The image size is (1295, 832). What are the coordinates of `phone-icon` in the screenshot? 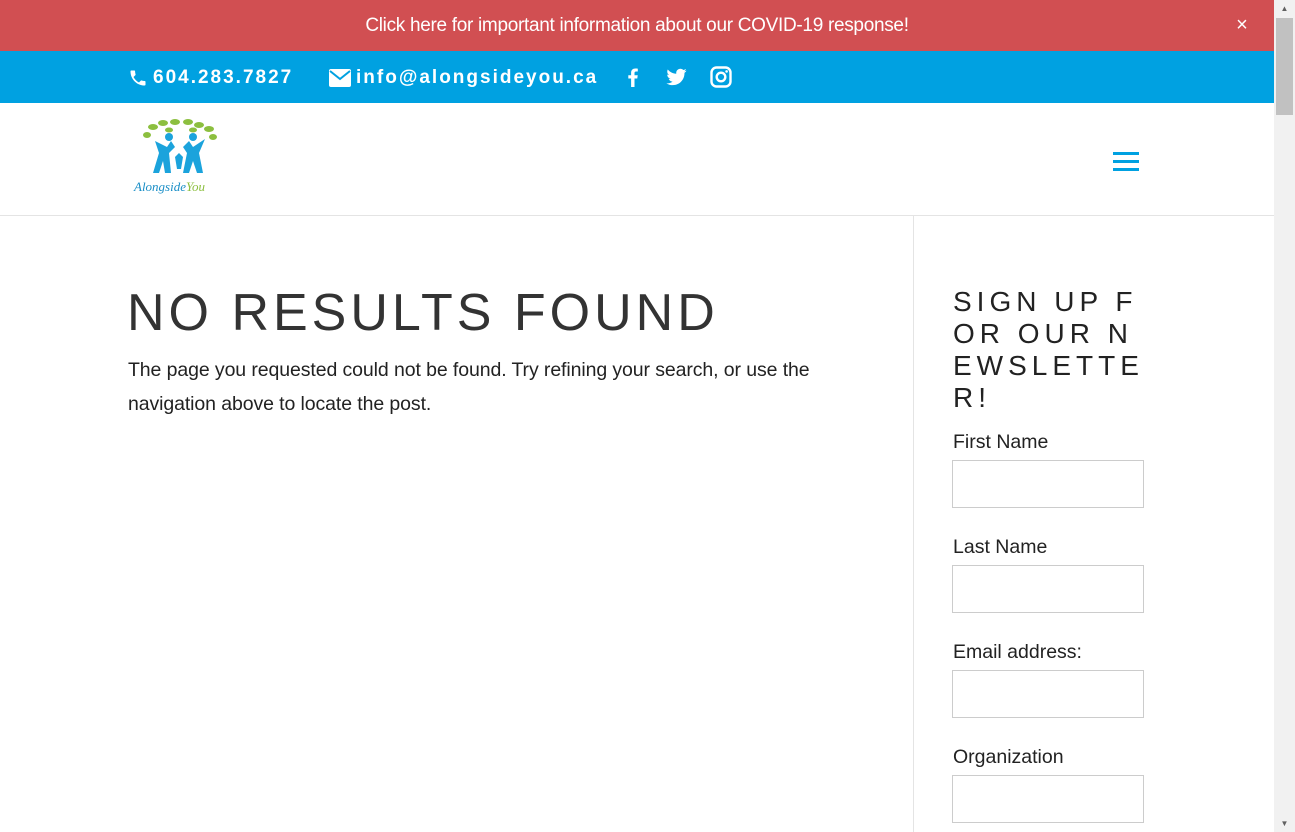 It's located at (138, 78).